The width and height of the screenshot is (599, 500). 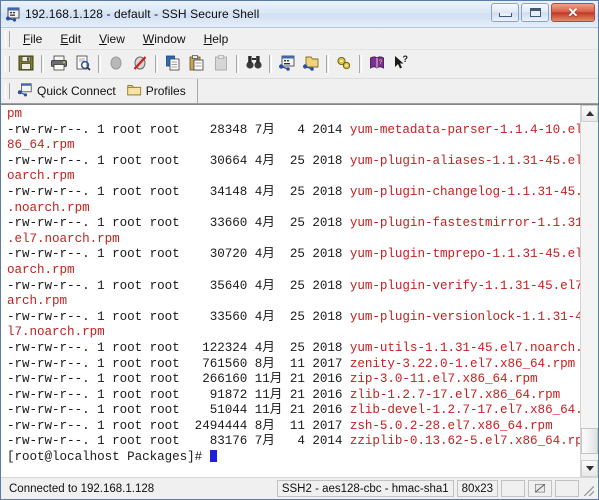 What do you see at coordinates (293, 115) in the screenshot?
I see `terminal-line: pm` at bounding box center [293, 115].